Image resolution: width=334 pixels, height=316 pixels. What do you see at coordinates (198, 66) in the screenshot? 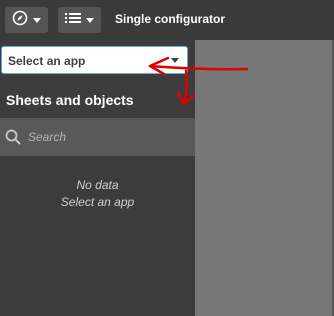
I see `annotation-arrow-horizontal` at bounding box center [198, 66].